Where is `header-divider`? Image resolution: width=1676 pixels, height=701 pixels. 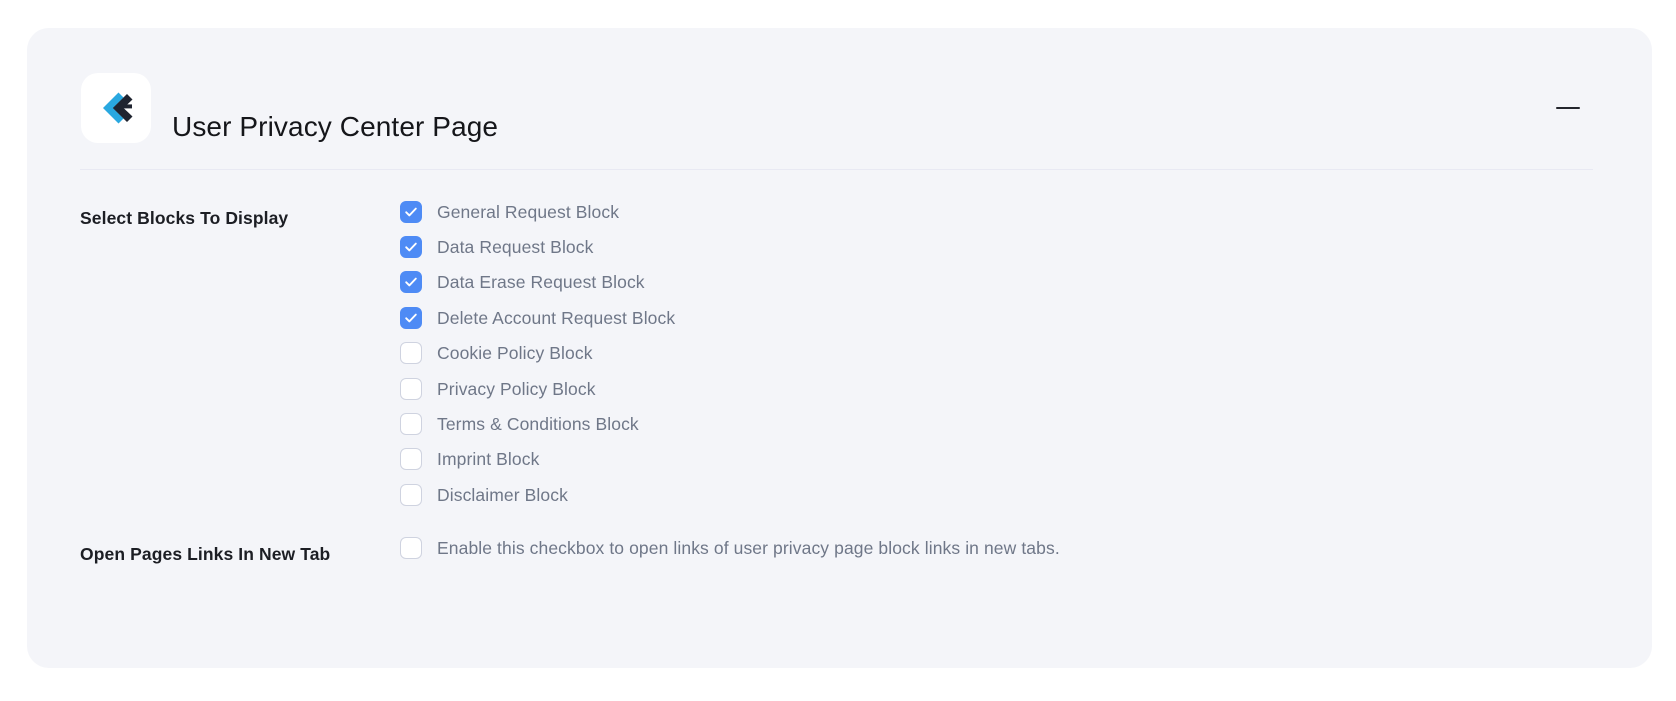
header-divider is located at coordinates (836, 169).